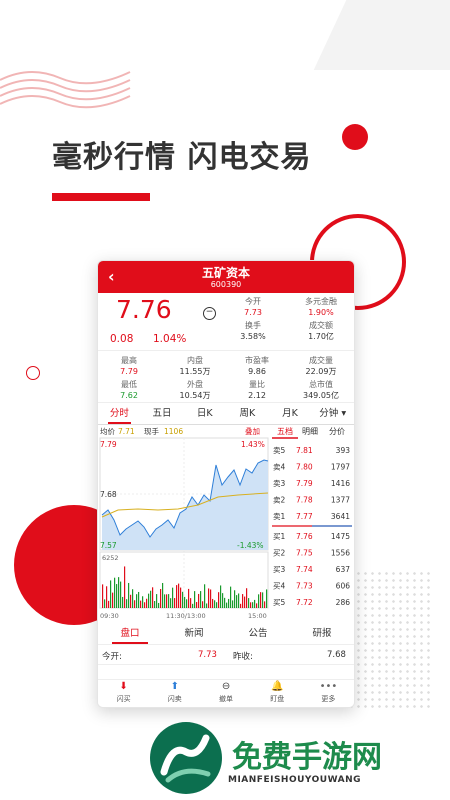 The height and width of the screenshot is (800, 450). I want to click on bid-price: 7.76, so click(304, 536).